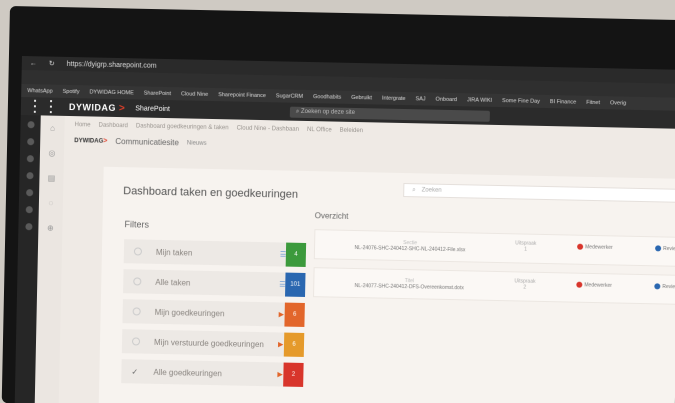 Image resolution: width=675 pixels, height=403 pixels. I want to click on bookmark-item: Goodhabits, so click(327, 97).